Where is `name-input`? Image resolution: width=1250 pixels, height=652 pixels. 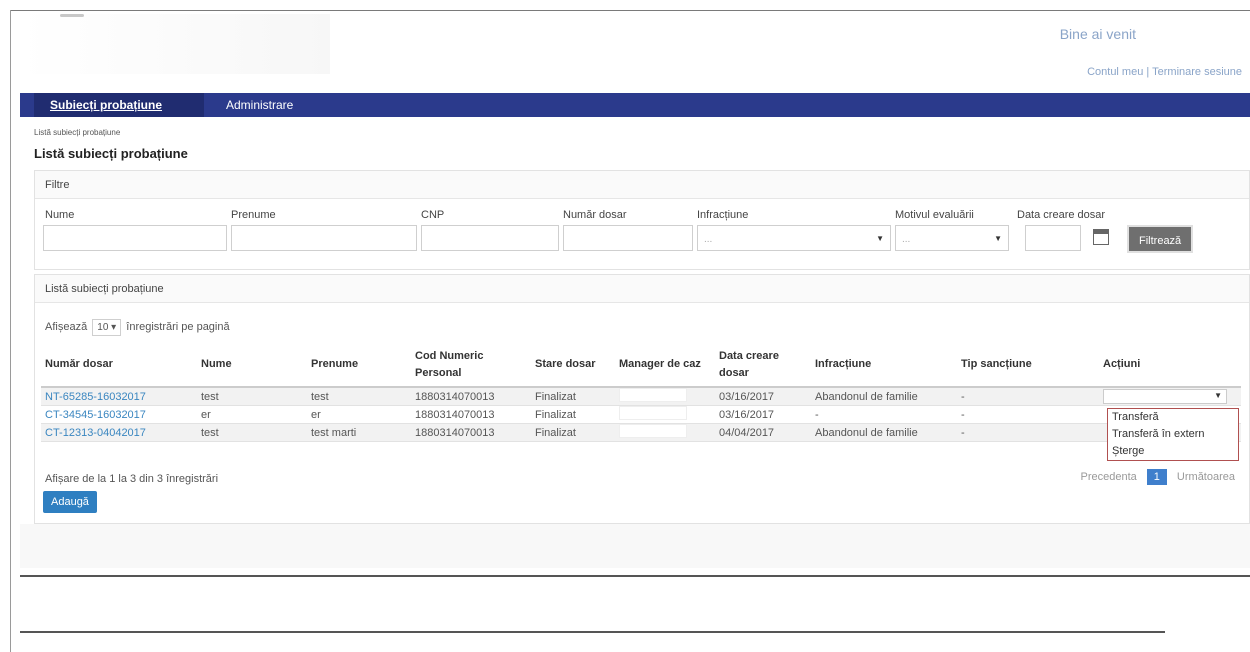 name-input is located at coordinates (135, 238).